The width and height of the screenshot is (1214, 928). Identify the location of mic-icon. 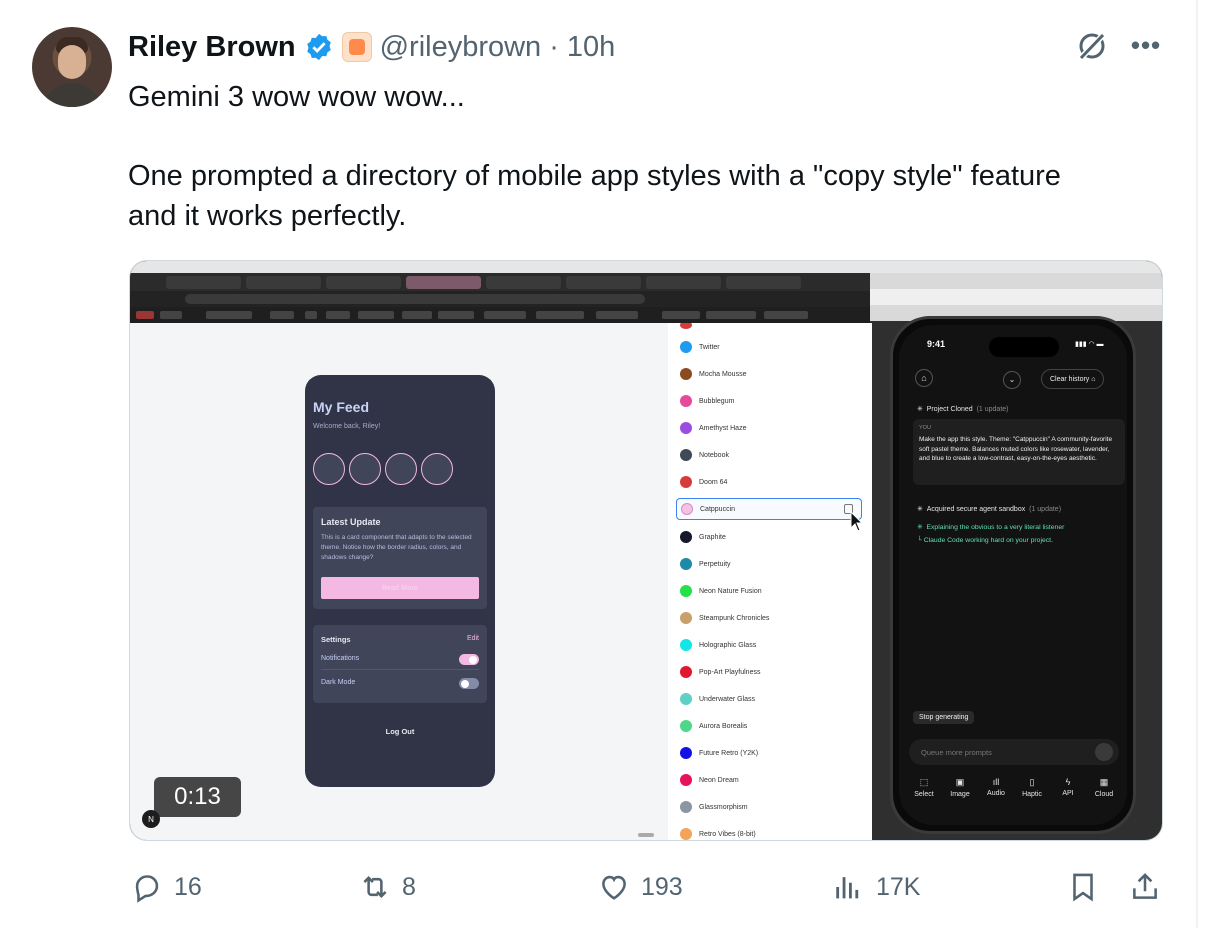
(1104, 752).